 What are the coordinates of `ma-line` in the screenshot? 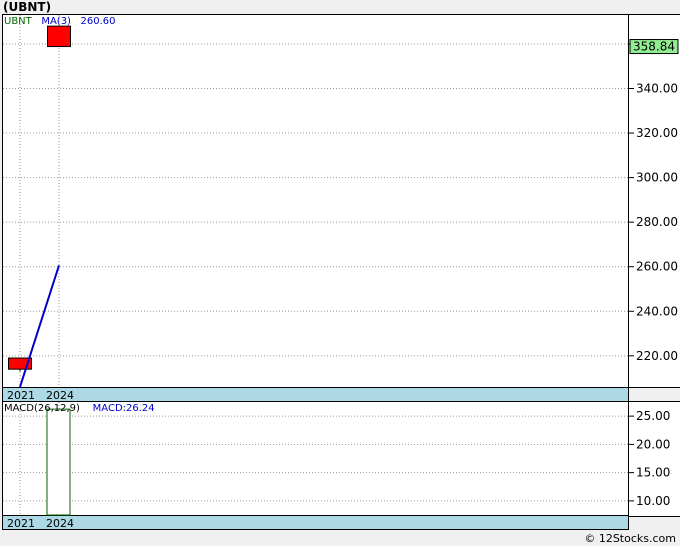 It's located at (39, 326).